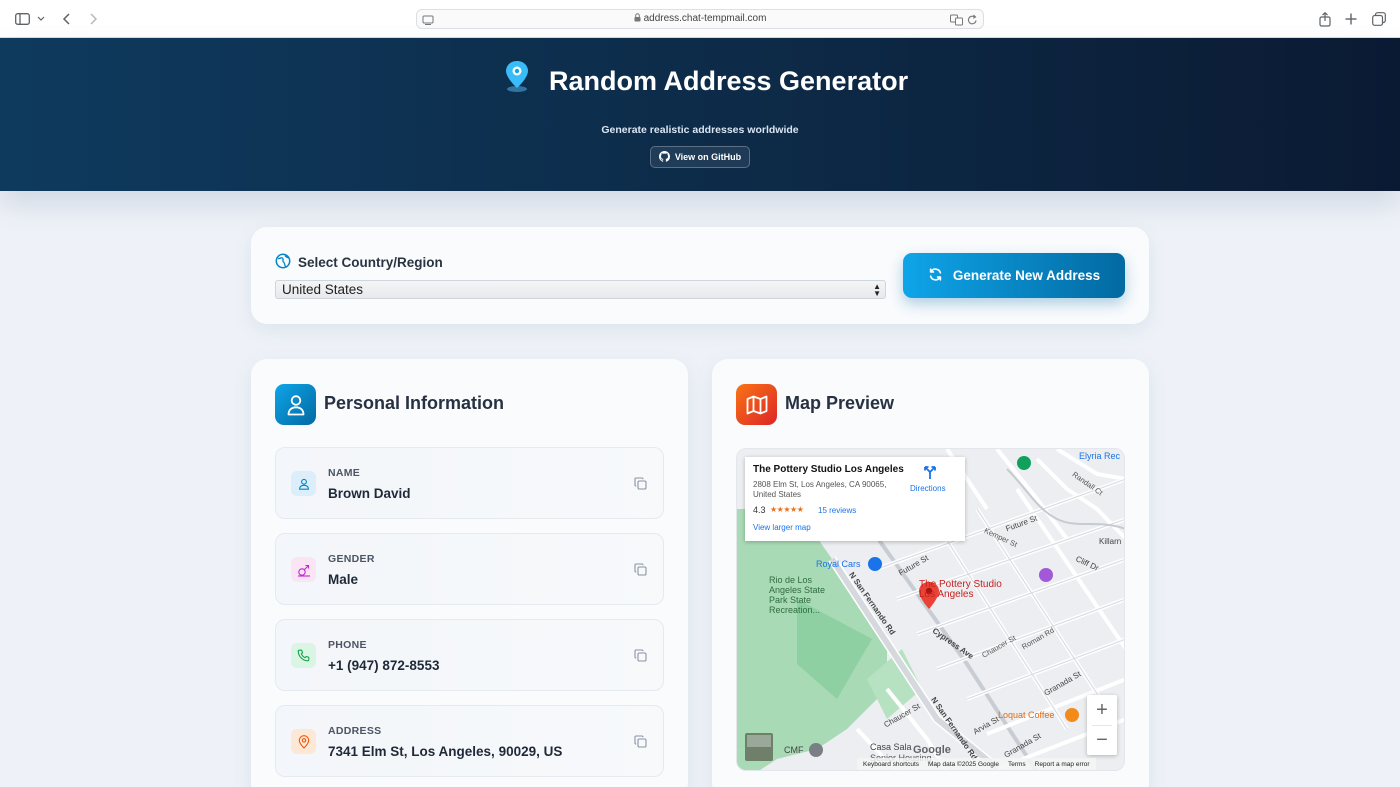 This screenshot has width=1400, height=787. What do you see at coordinates (963, 764) in the screenshot?
I see `map-data-attribution: Map data ©2025 Google` at bounding box center [963, 764].